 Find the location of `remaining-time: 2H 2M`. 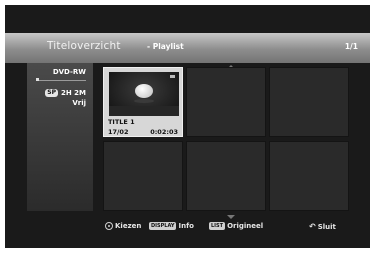

remaining-time: 2H 2M is located at coordinates (73, 93).